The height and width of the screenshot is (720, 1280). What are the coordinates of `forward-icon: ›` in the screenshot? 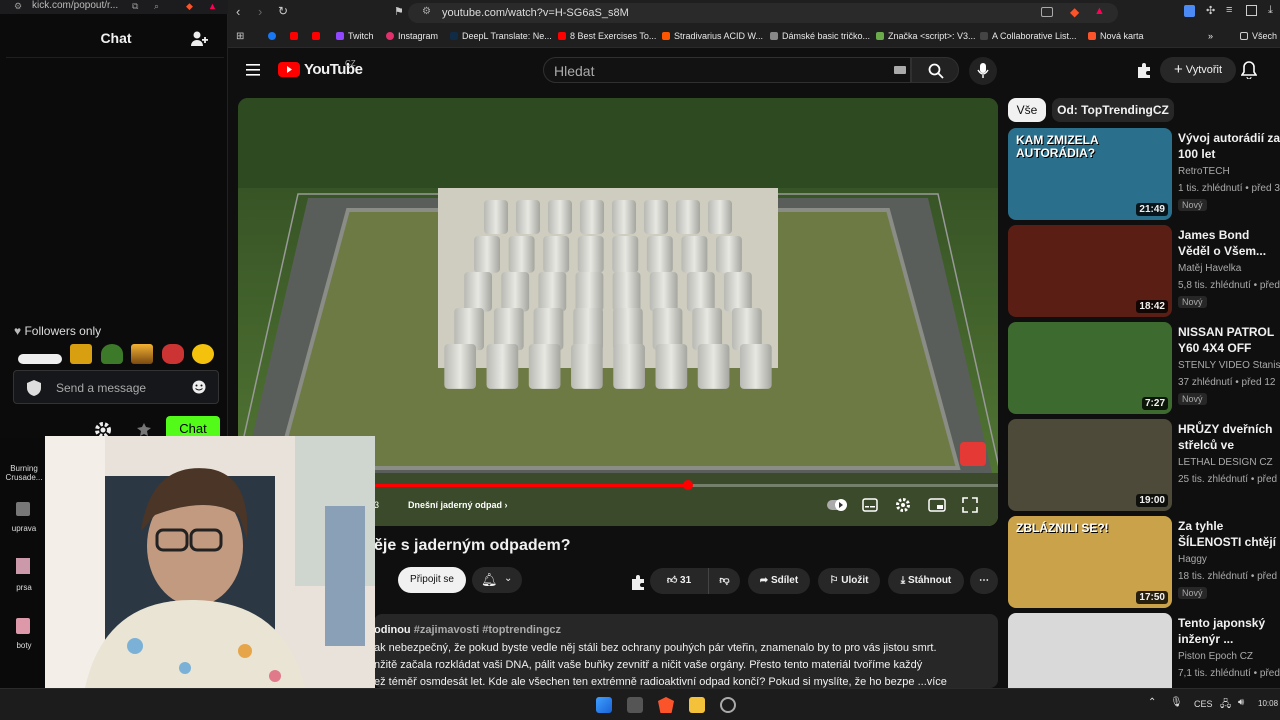 It's located at (260, 11).